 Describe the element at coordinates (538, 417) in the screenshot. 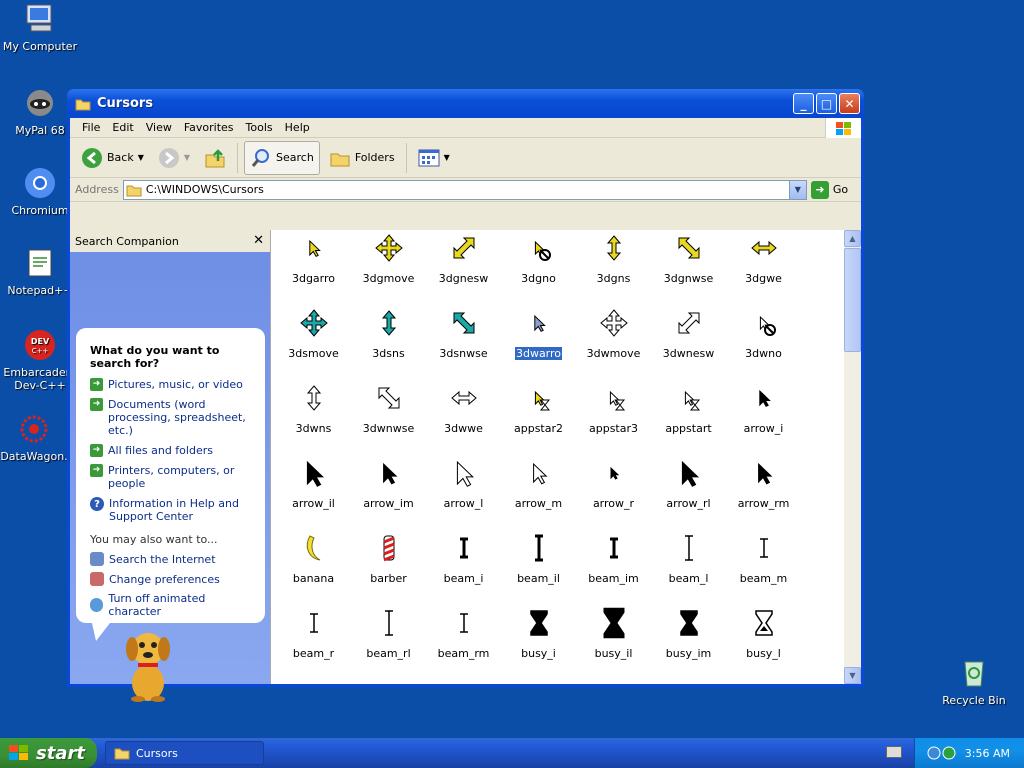

I see `file-item: appstar2` at that location.